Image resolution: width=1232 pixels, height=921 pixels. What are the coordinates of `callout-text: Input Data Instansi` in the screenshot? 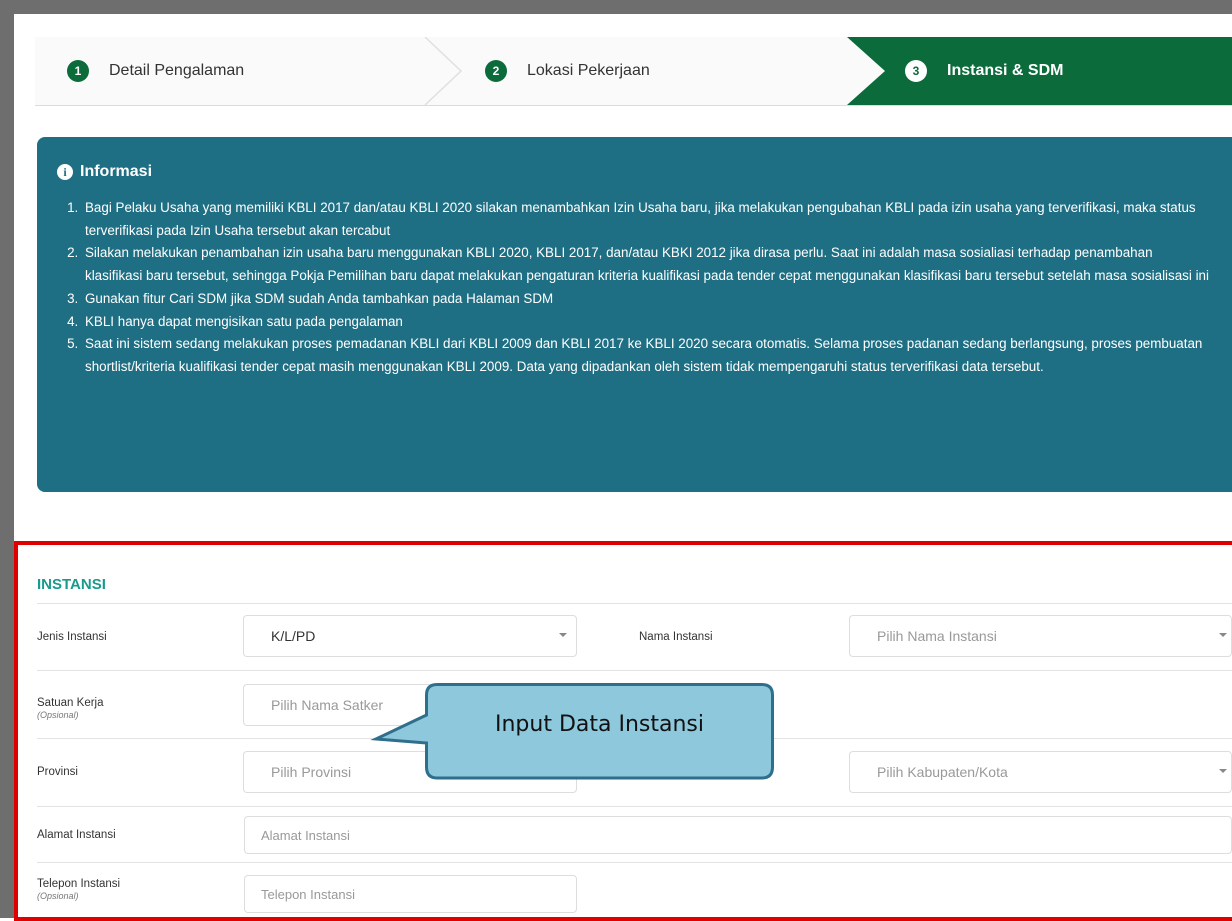 It's located at (599, 724).